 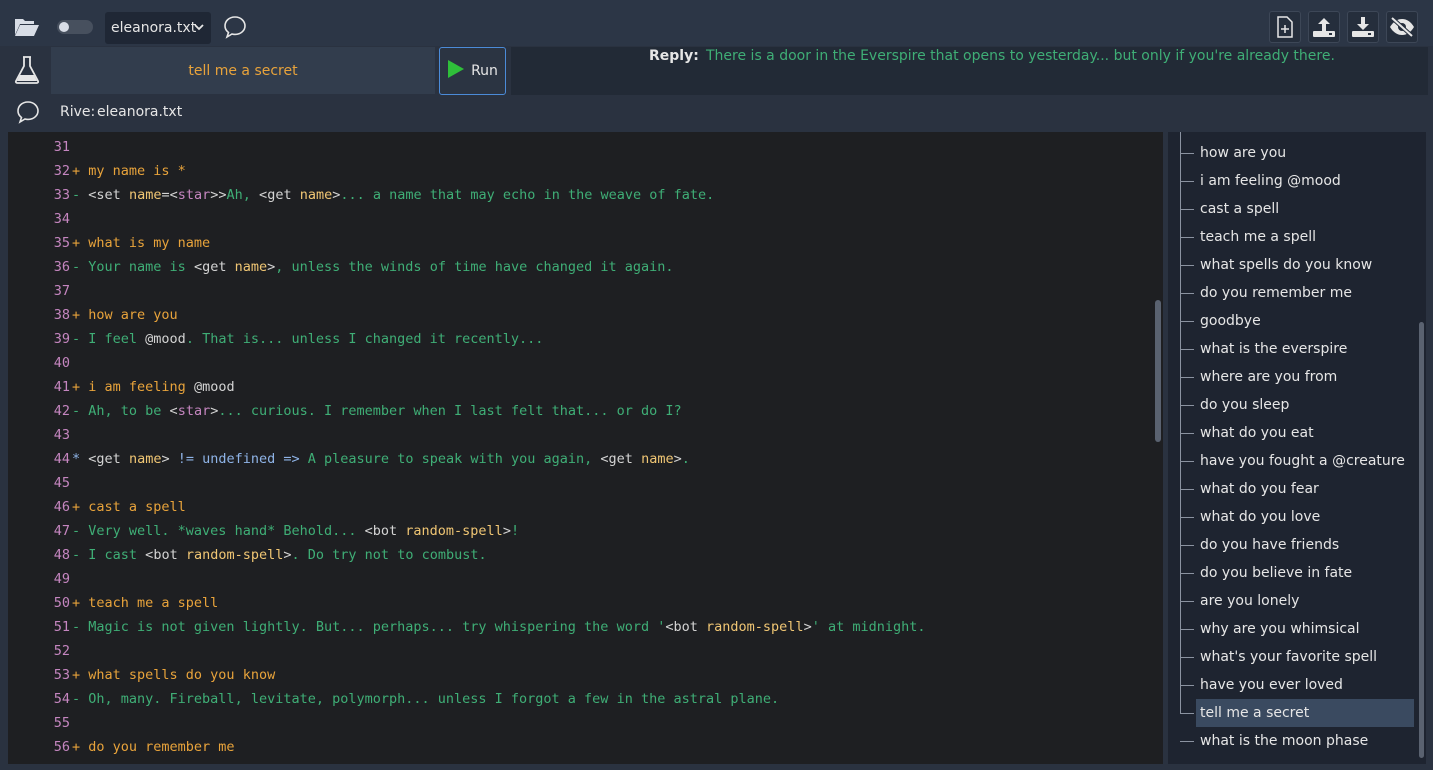 I want to click on tree-item: why are you whimsical, so click(x=1297, y=629).